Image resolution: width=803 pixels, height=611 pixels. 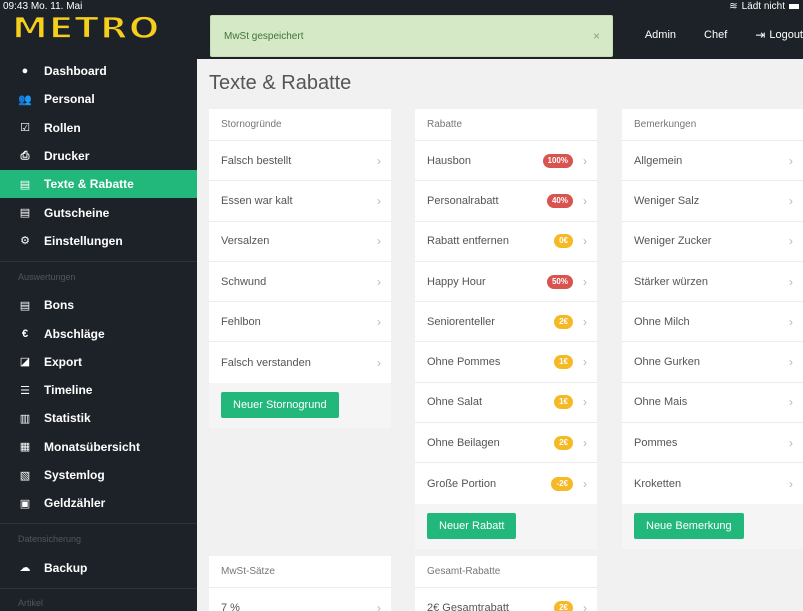 I want to click on new-bemerkung-button: Neue Bemerkung, so click(x=689, y=525).